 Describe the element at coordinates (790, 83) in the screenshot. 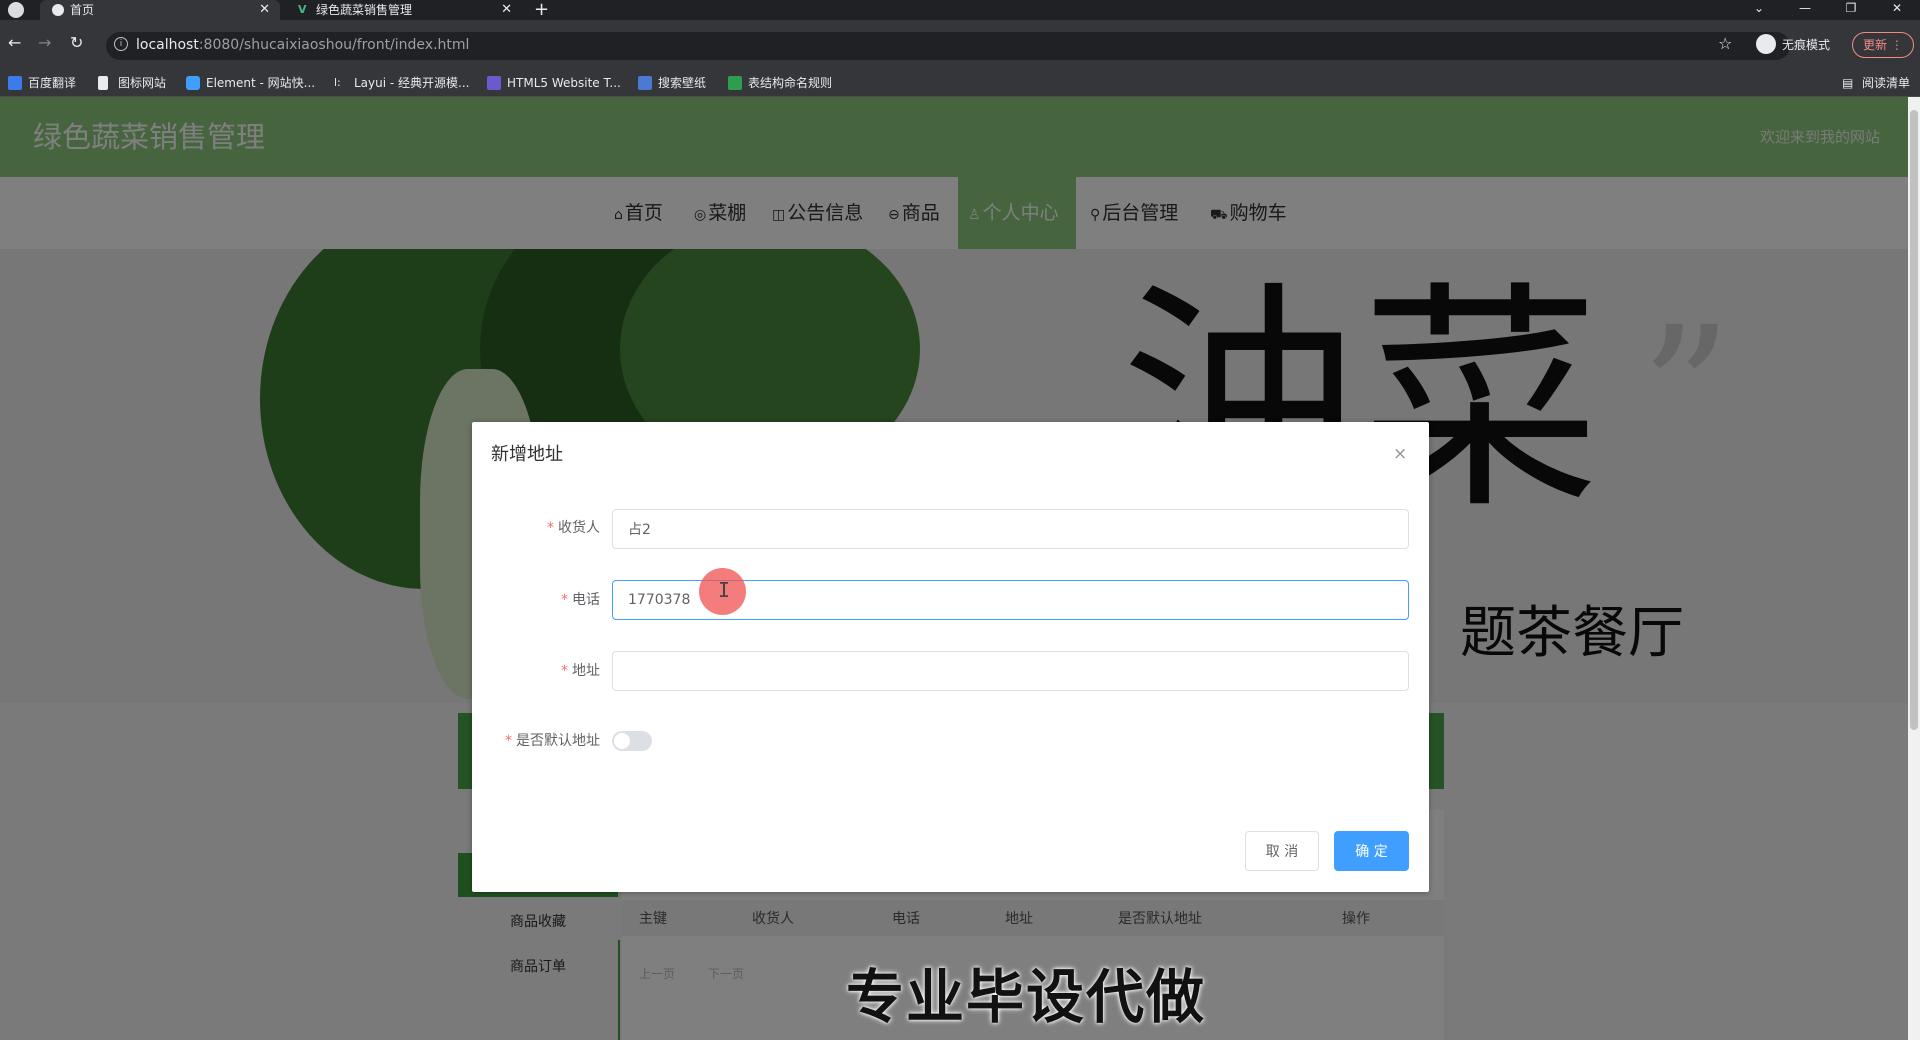

I see `bookmark-label: 表结构命名规则` at that location.